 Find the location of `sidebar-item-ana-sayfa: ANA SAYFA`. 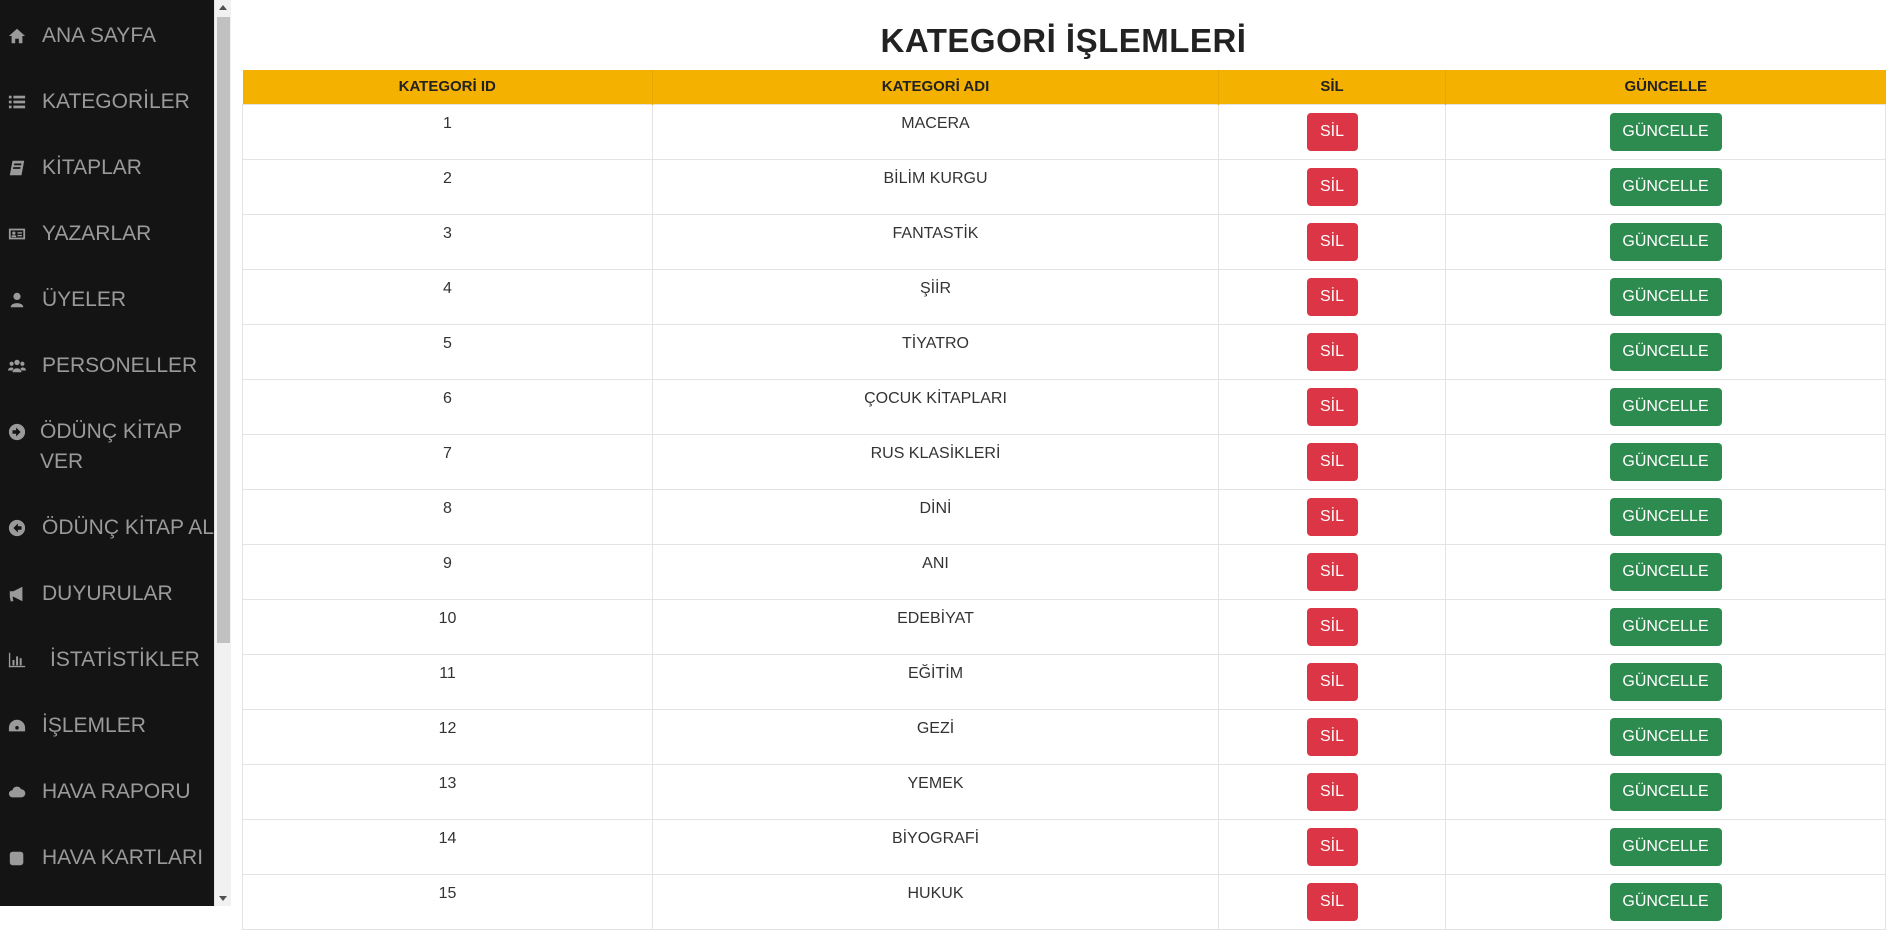

sidebar-item-ana-sayfa: ANA SAYFA is located at coordinates (107, 36).